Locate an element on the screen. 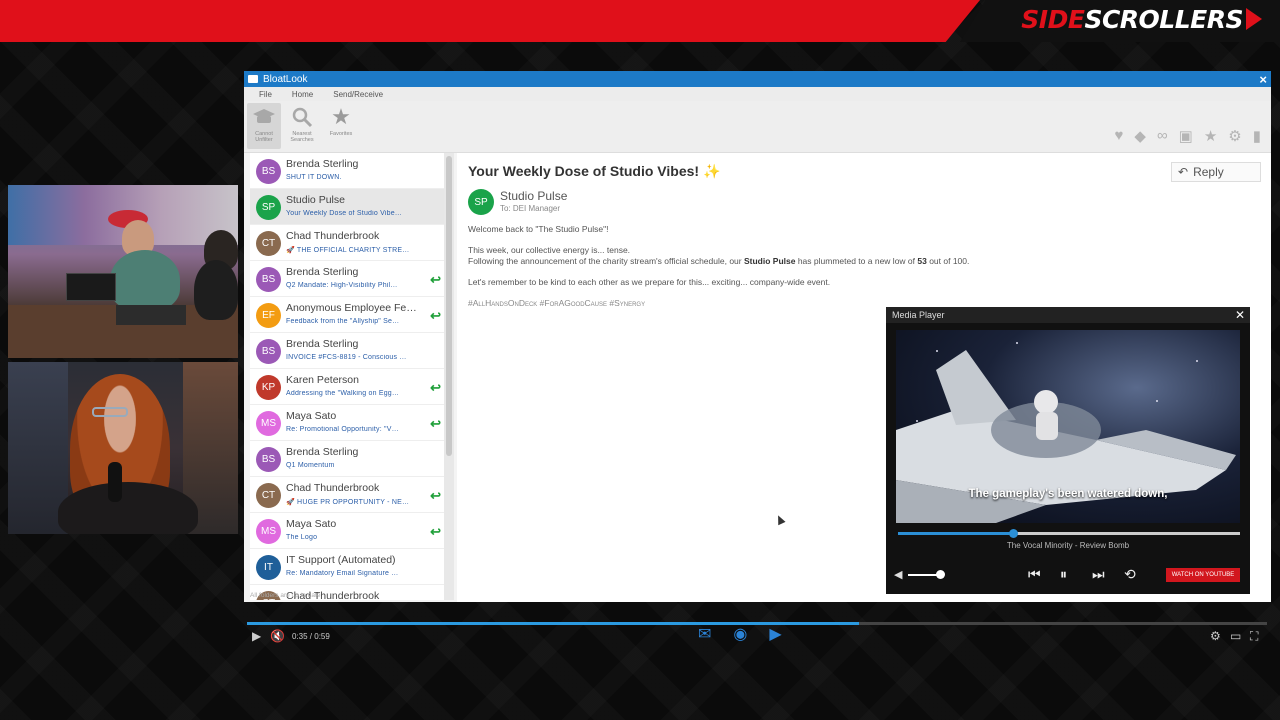 This screenshot has width=1280, height=720. repeat-icon: ⟲ is located at coordinates (1130, 574).